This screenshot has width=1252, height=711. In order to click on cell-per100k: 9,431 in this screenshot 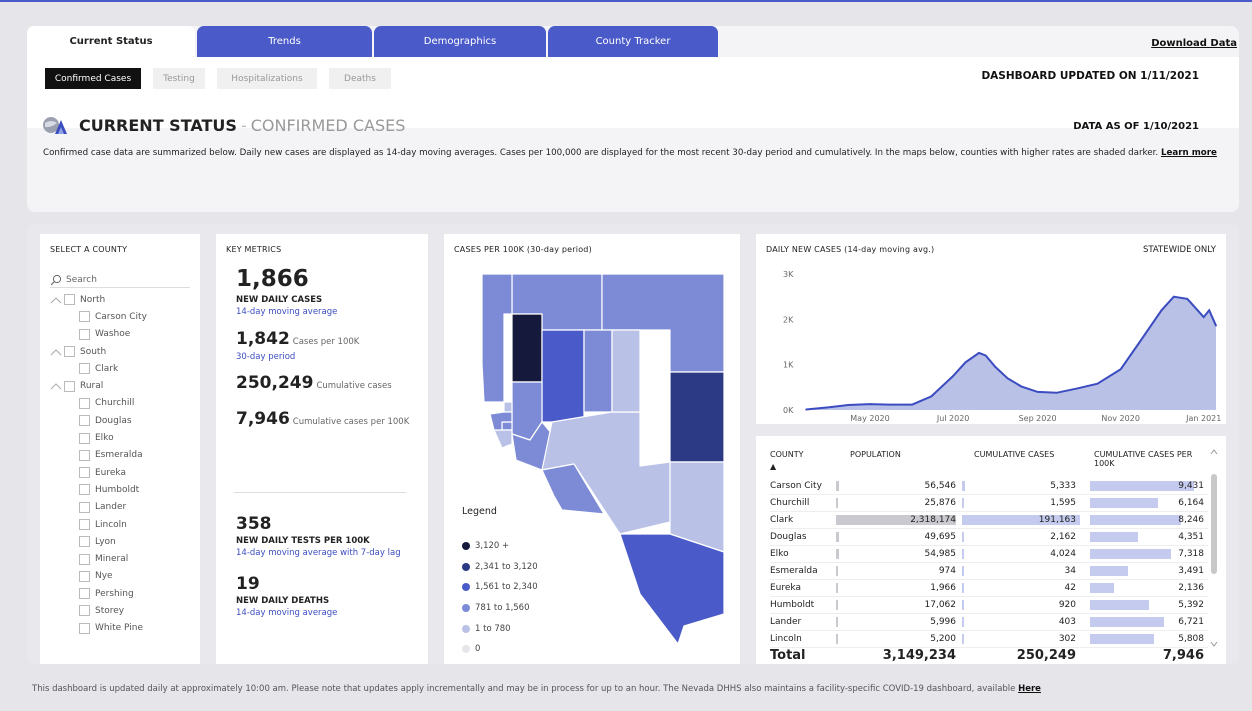, I will do `click(1191, 486)`.